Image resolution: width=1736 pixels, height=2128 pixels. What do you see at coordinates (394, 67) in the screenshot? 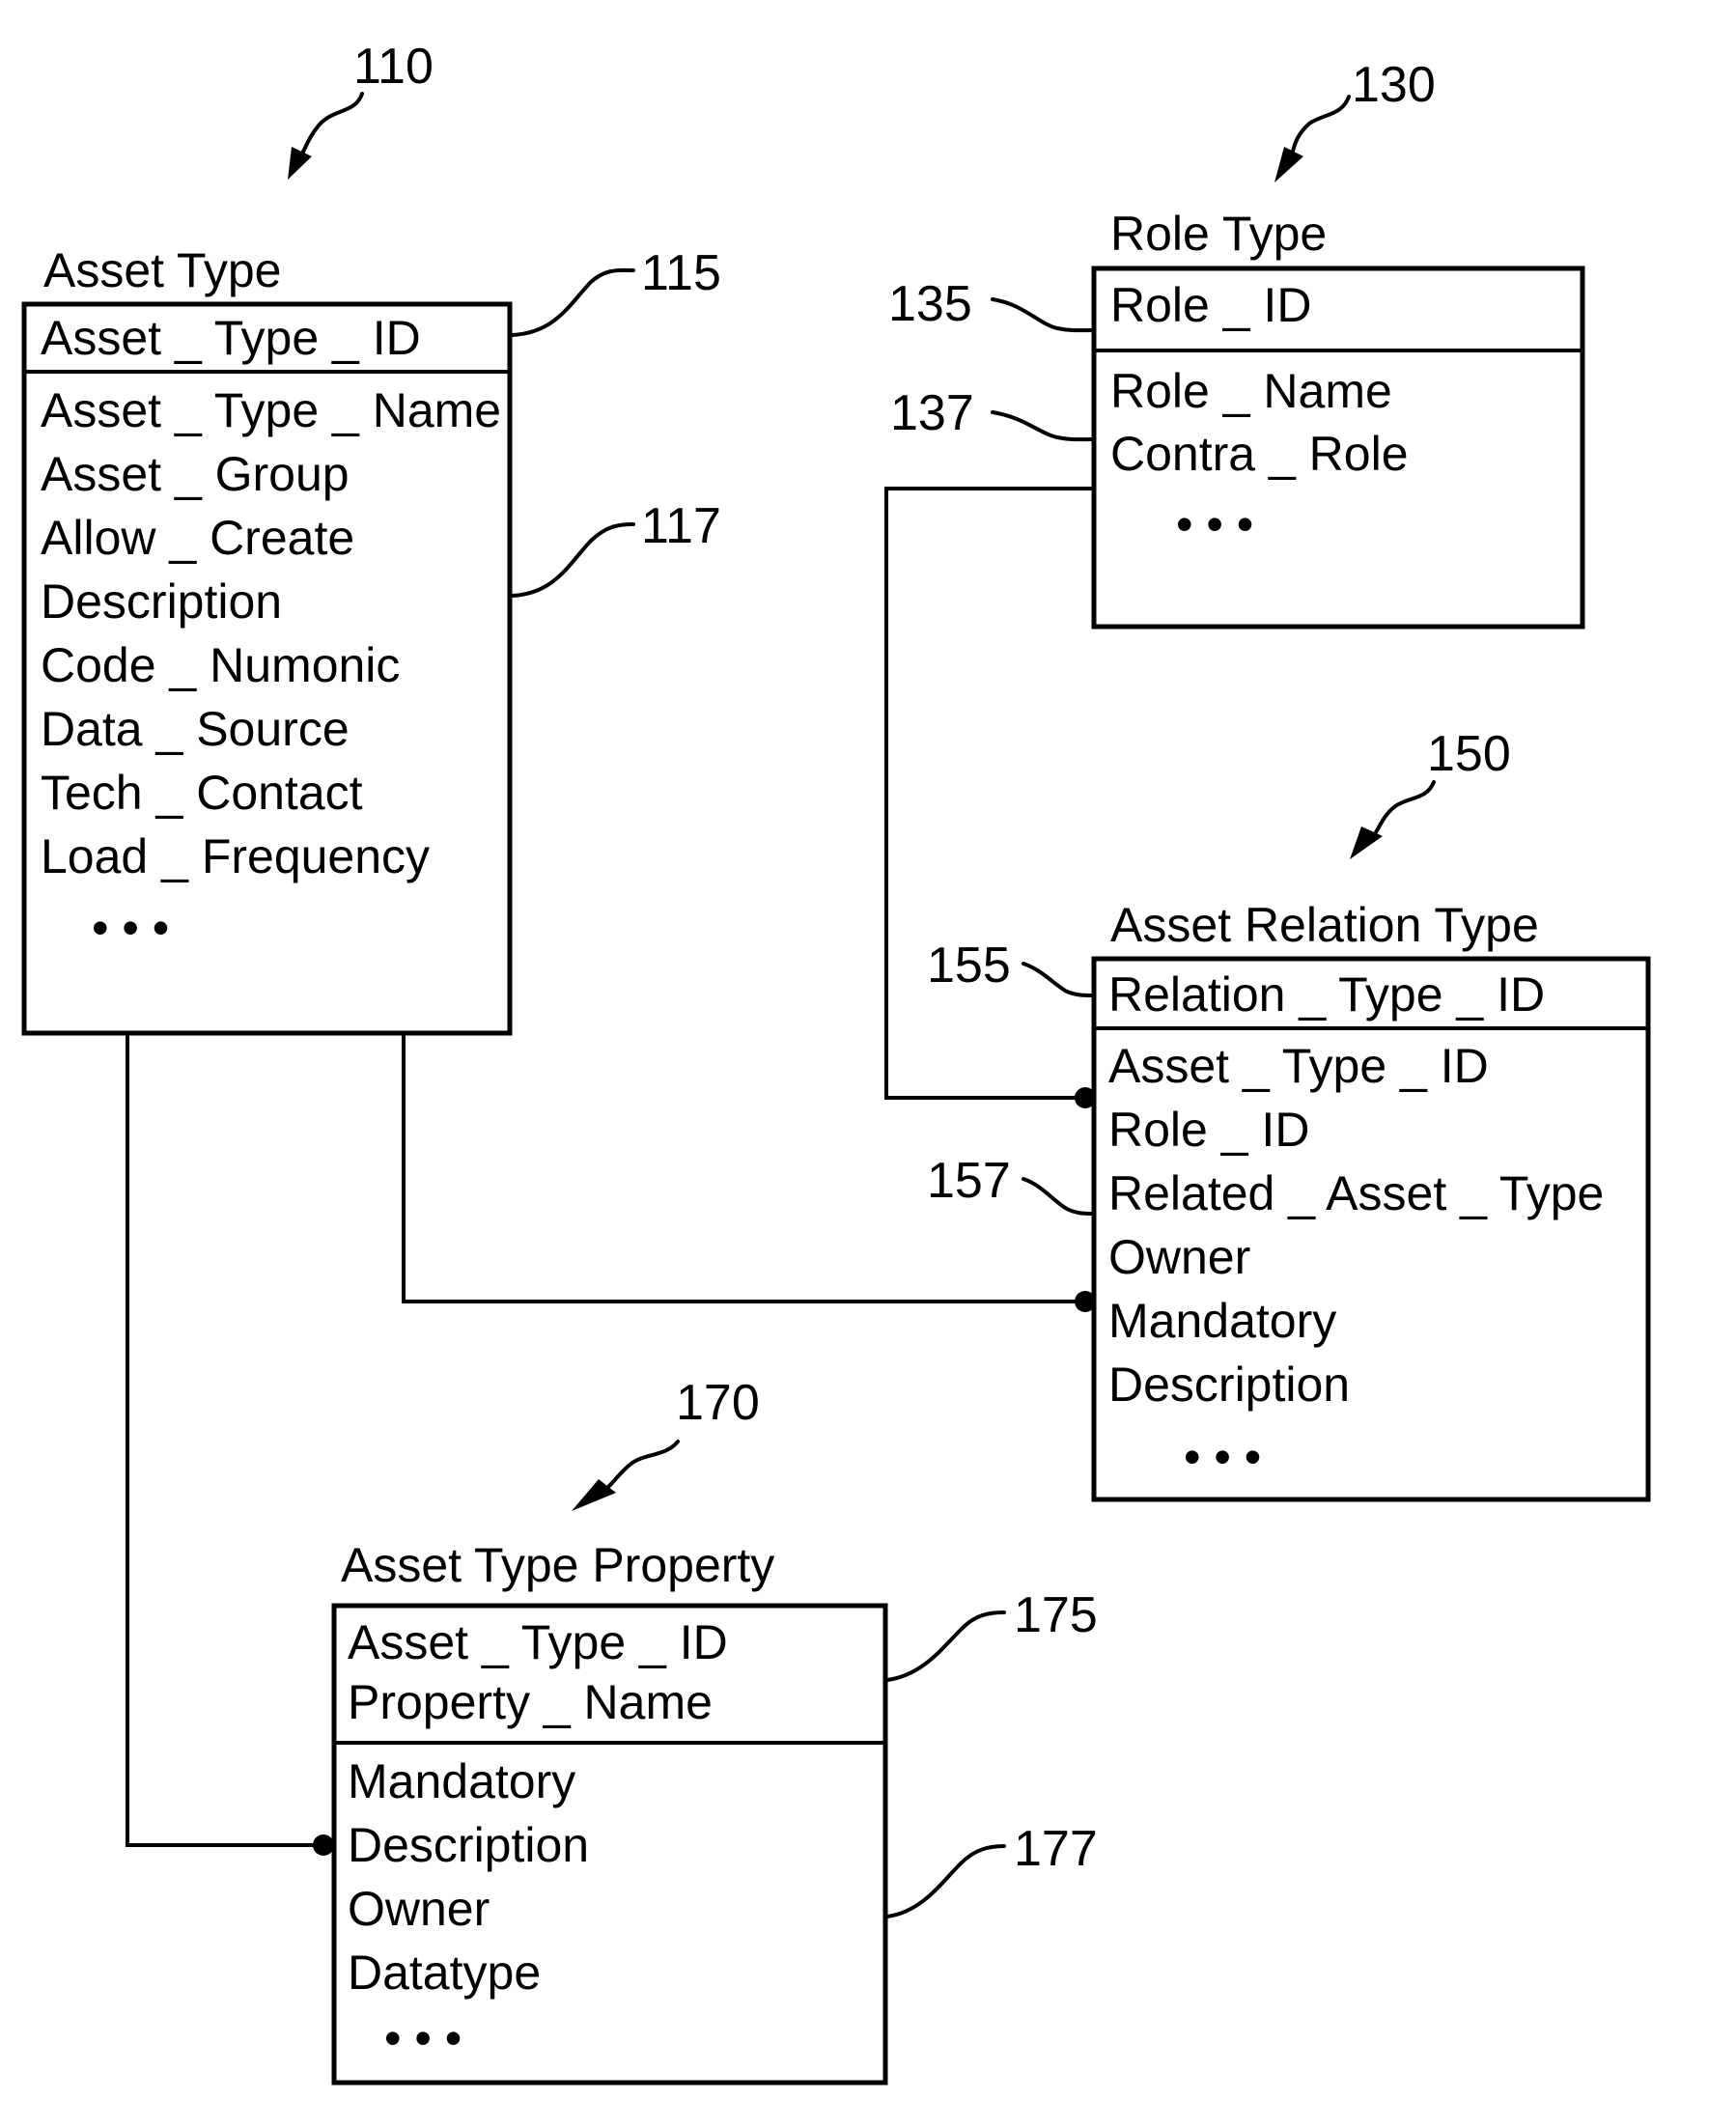
I see `ref-label-110: 110` at bounding box center [394, 67].